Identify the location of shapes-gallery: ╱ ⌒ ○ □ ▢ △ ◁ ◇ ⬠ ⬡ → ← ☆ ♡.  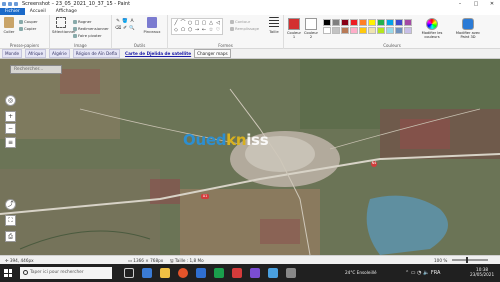
(197, 26).